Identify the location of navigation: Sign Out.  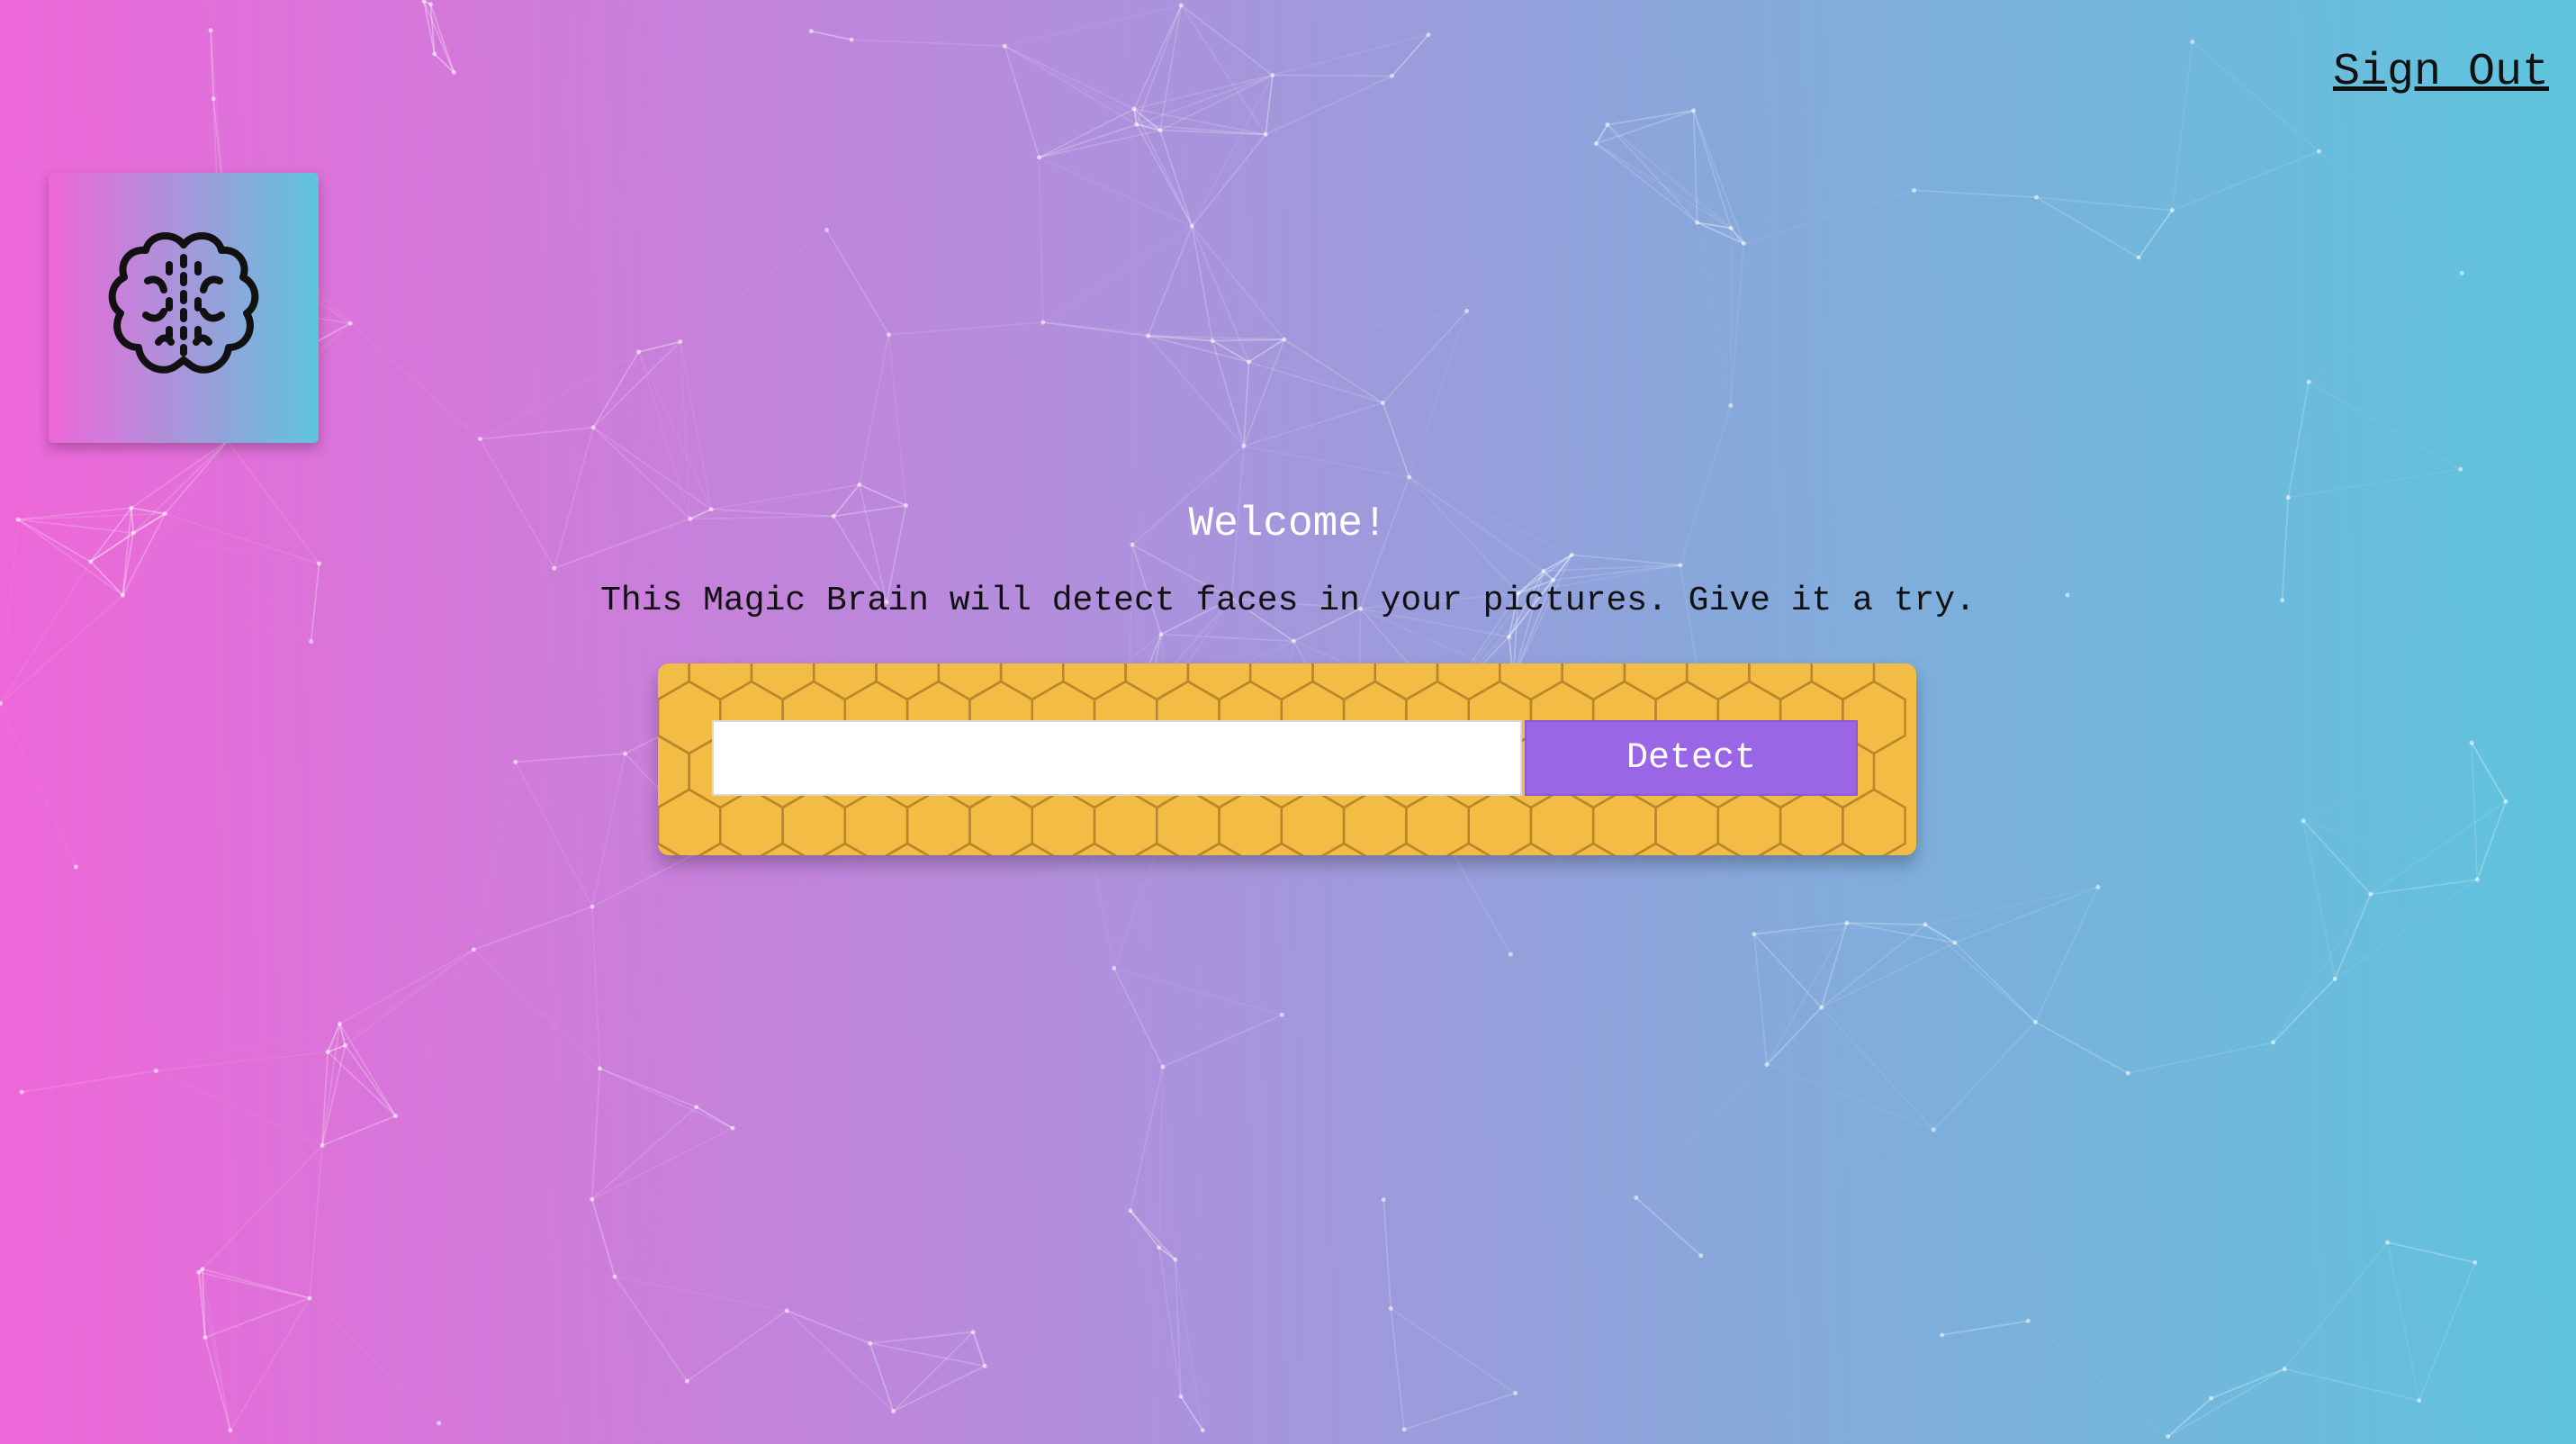
(2441, 72).